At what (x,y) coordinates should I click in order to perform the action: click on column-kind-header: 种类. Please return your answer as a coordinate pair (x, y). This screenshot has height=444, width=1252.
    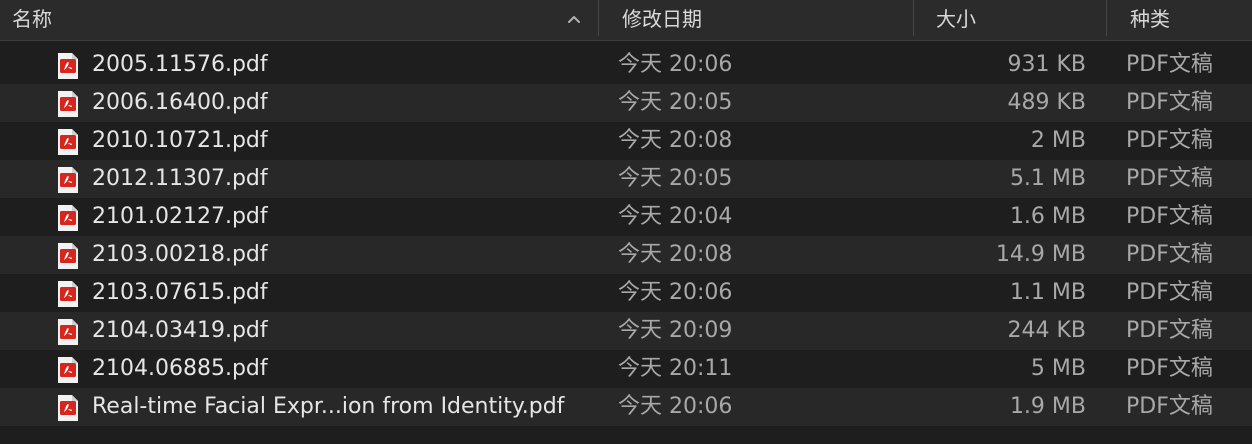
    Looking at the image, I should click on (1190, 20).